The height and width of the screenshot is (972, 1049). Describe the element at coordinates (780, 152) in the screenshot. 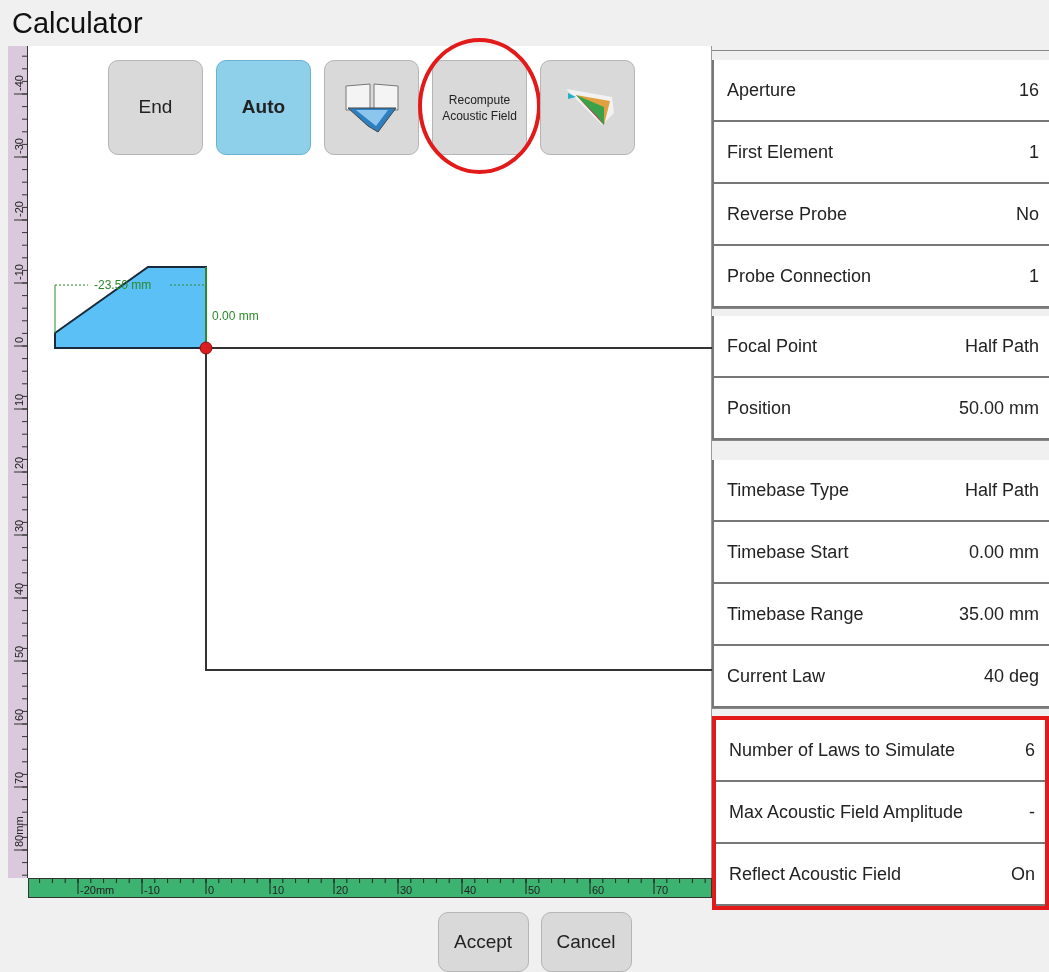

I see `setting-label: First Element` at that location.